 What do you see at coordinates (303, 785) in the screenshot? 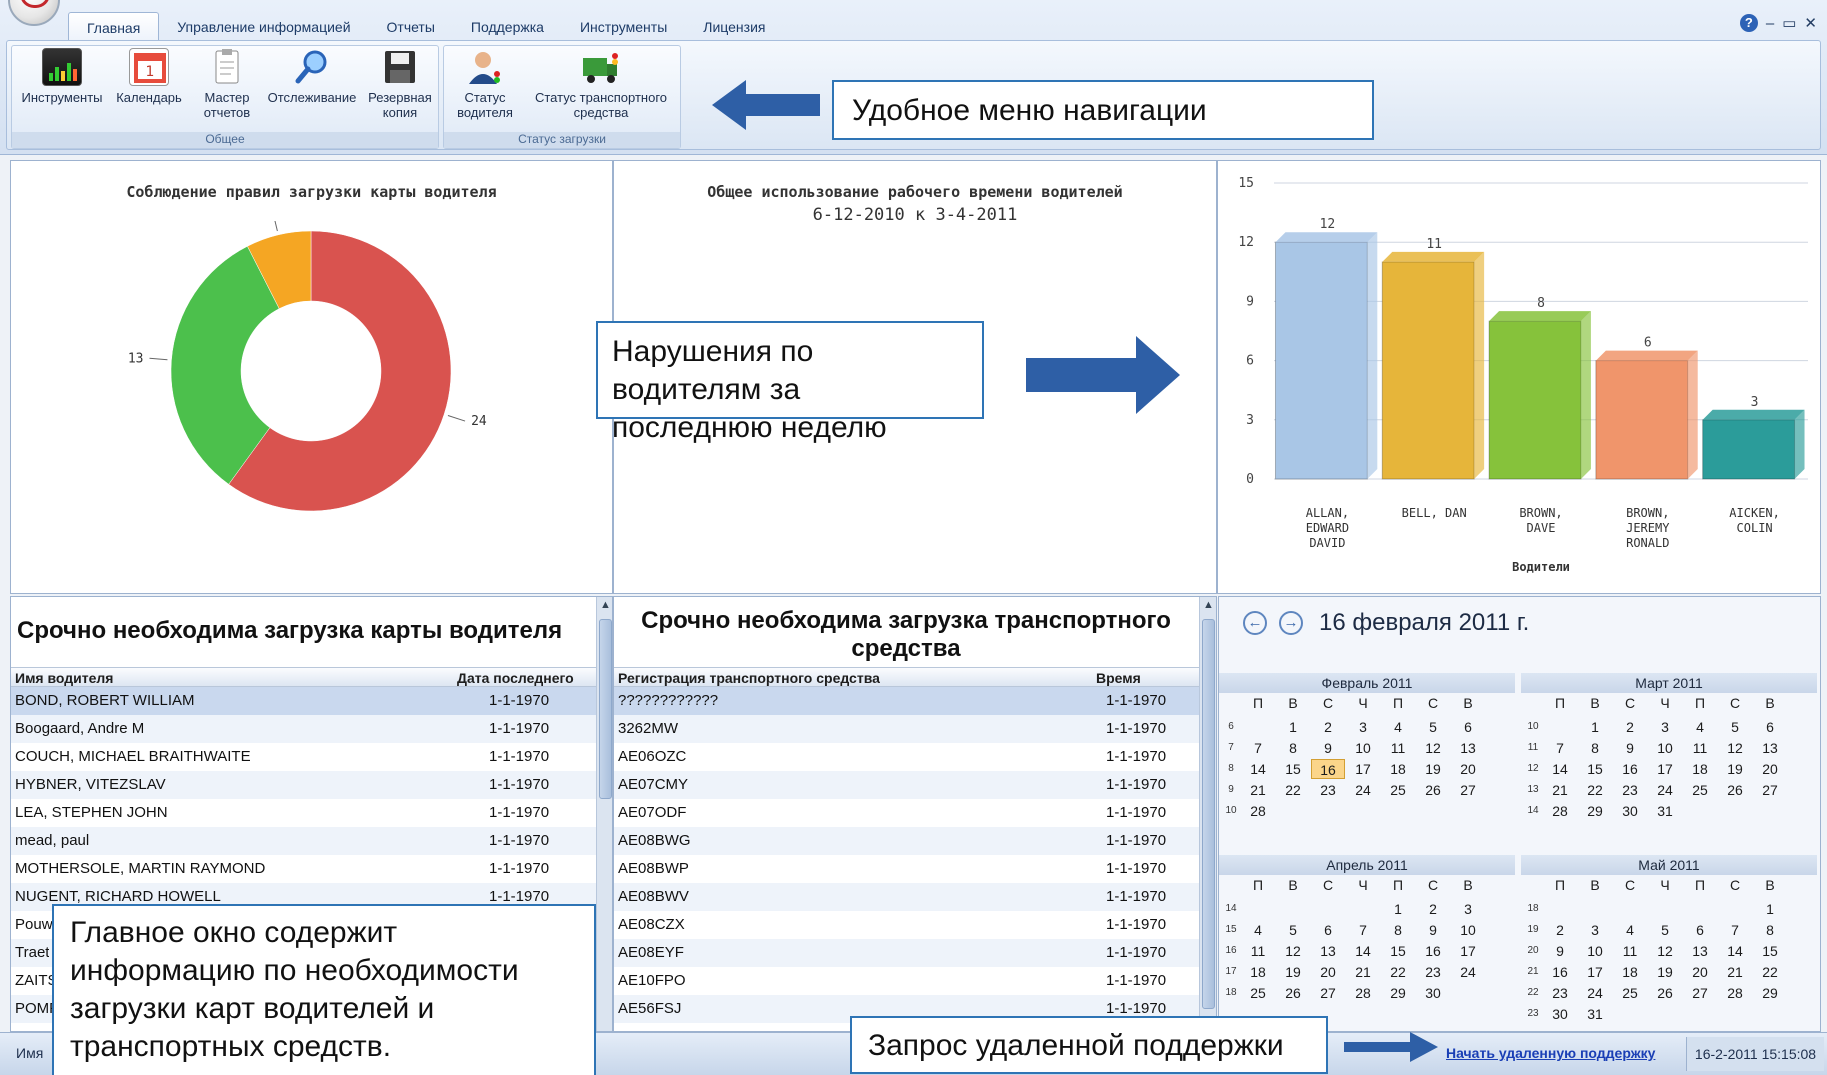
I see `table-row: HYBNER, VITEZSLAV 1-1-1970` at bounding box center [303, 785].